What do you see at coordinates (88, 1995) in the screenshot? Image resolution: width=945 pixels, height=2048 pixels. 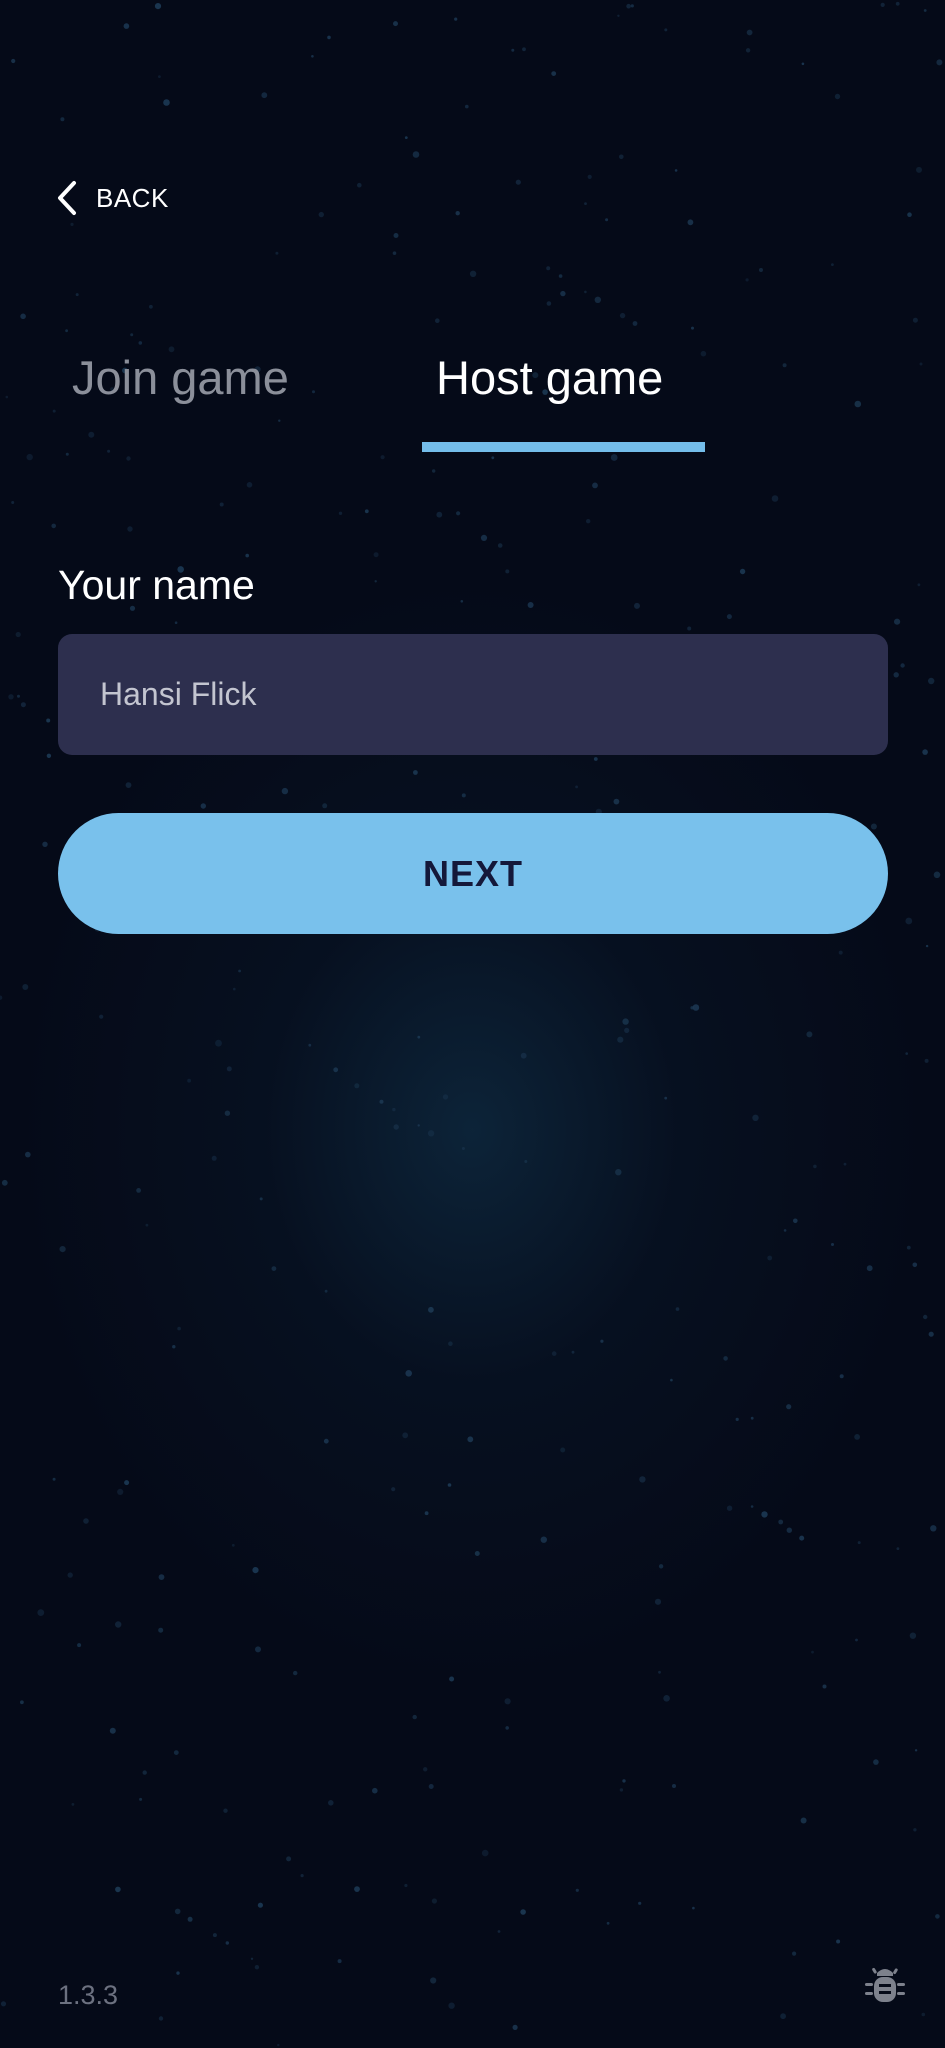 I see `app-version: 1.3.3` at bounding box center [88, 1995].